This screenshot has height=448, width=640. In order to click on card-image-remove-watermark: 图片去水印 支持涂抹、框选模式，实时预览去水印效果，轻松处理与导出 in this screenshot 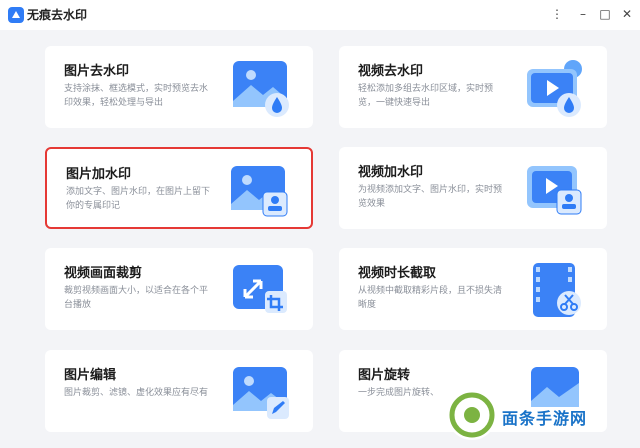, I will do `click(179, 87)`.